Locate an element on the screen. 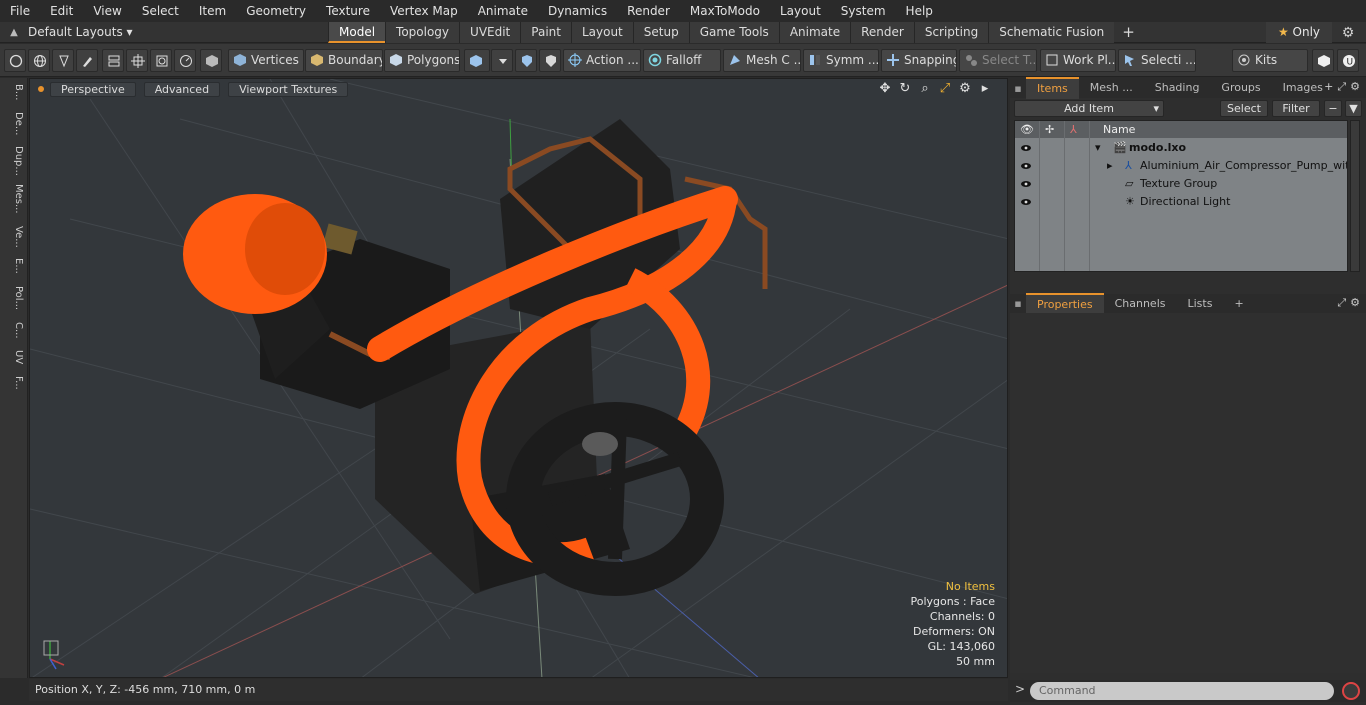  menu-help: Help is located at coordinates (919, 11).